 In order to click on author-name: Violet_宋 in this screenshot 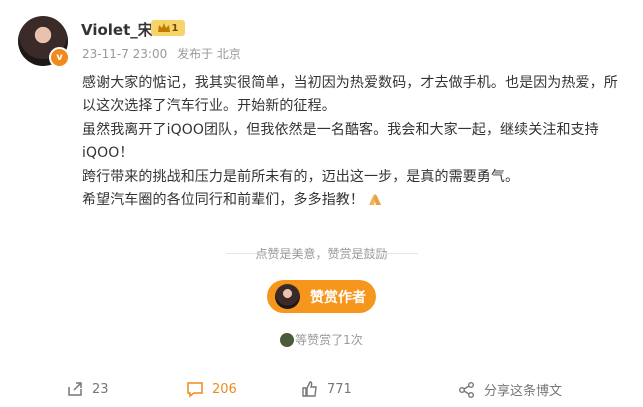, I will do `click(117, 29)`.